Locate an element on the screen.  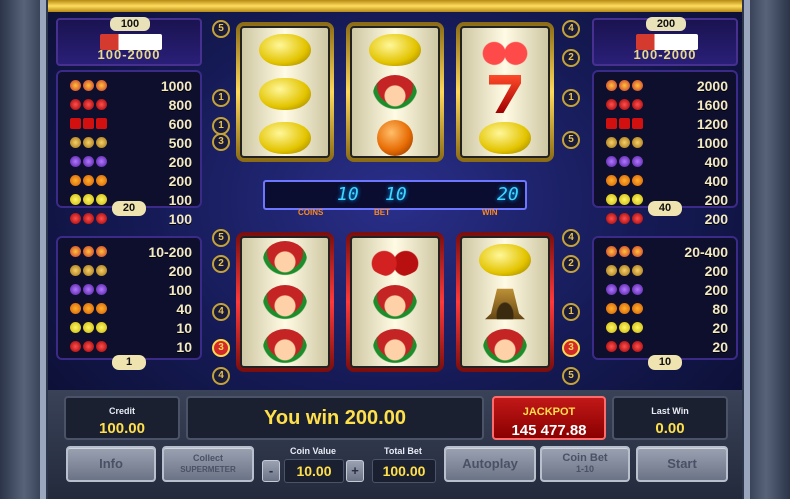
paytable-value: 500 is located at coordinates (180, 142).